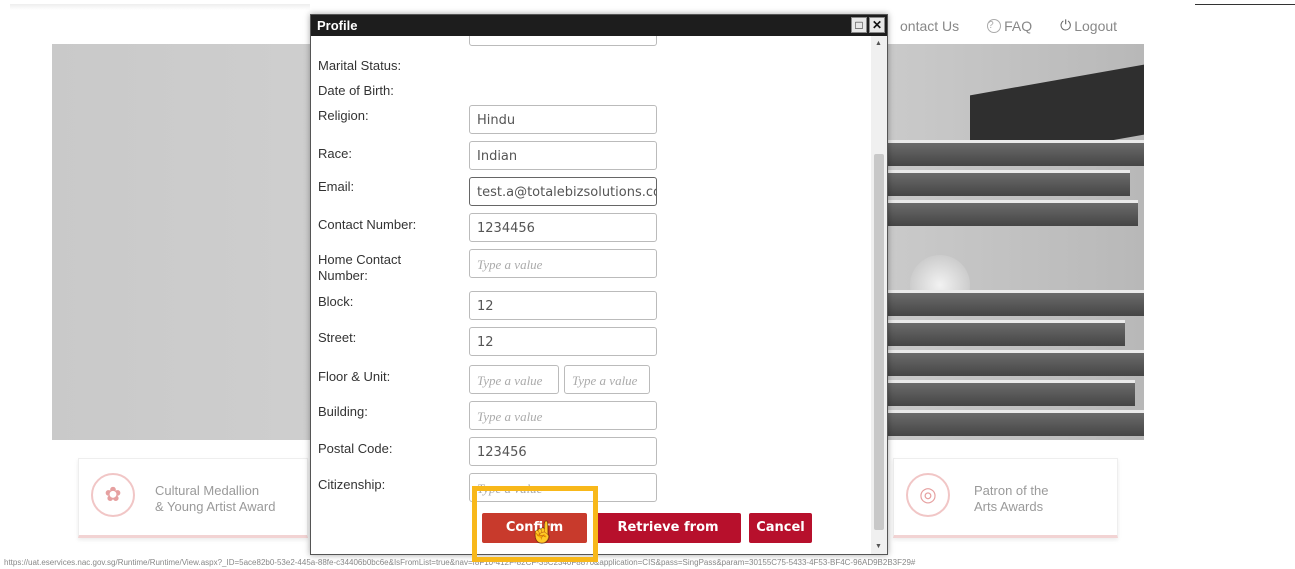  Describe the element at coordinates (1245, 4) in the screenshot. I see `top-divider` at that location.